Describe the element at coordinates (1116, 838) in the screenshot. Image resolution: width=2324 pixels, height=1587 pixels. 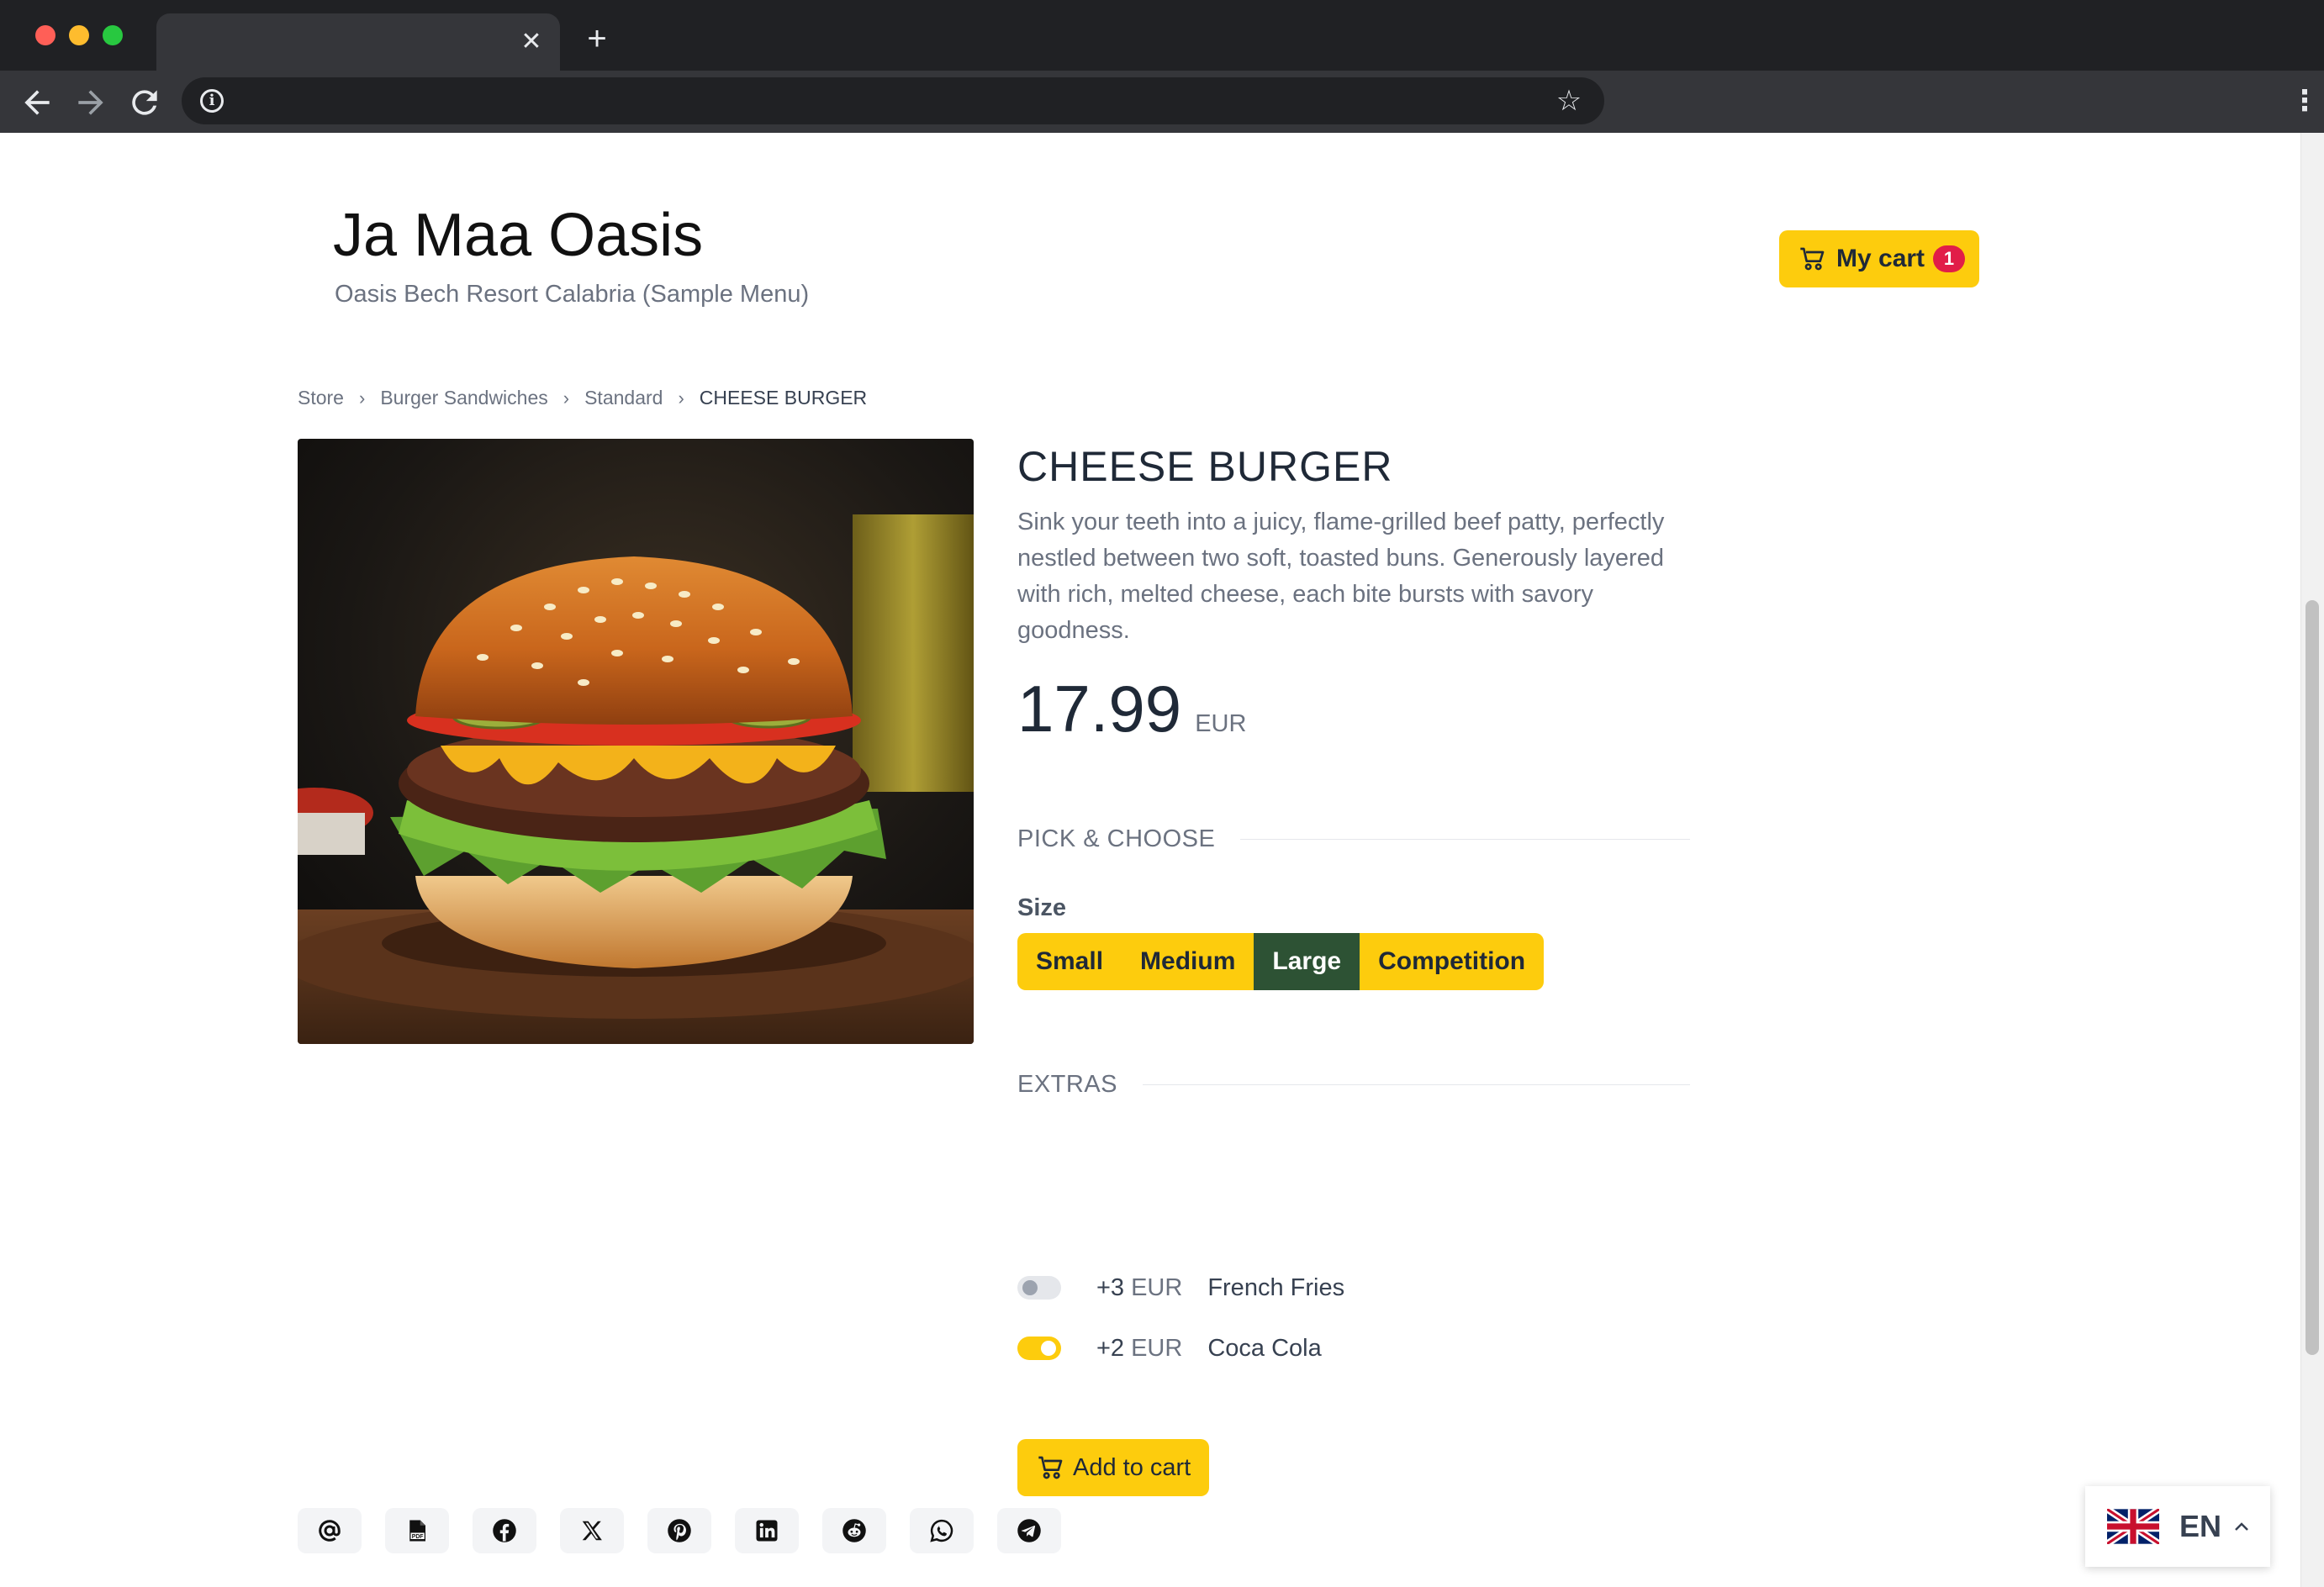
I see `pick-choose-heading: PICK & CHOOSE` at that location.